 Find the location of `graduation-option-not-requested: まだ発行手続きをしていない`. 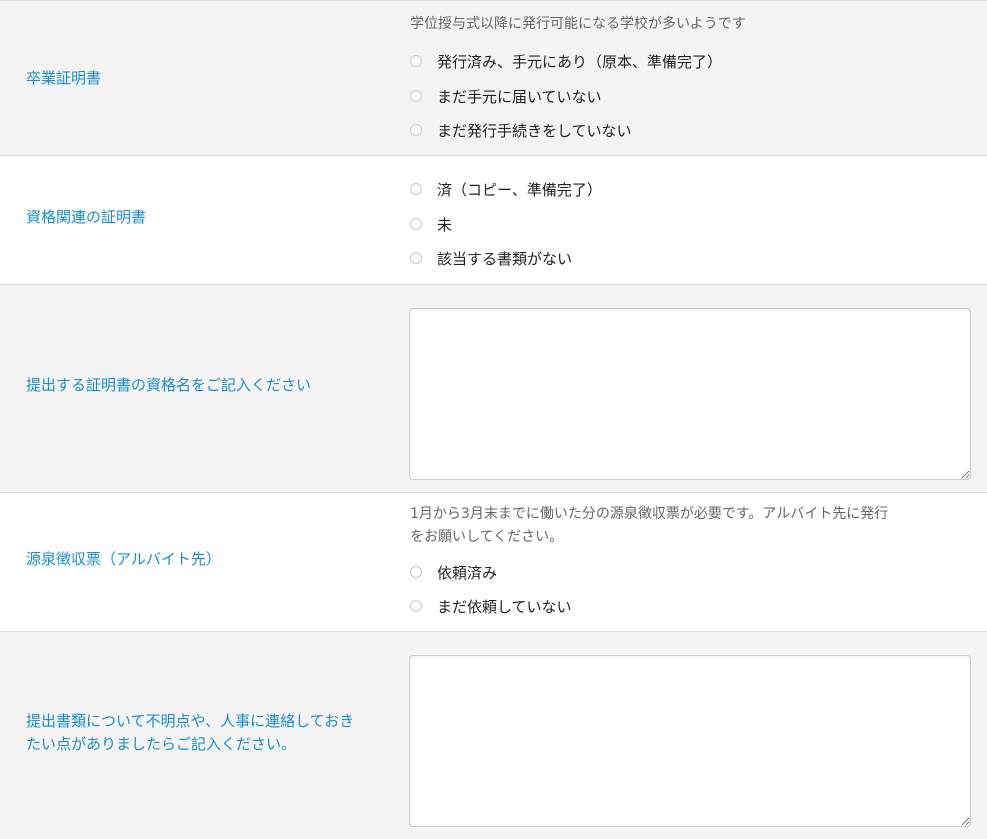

graduation-option-not-requested: まだ発行手続きをしていない is located at coordinates (521, 130).